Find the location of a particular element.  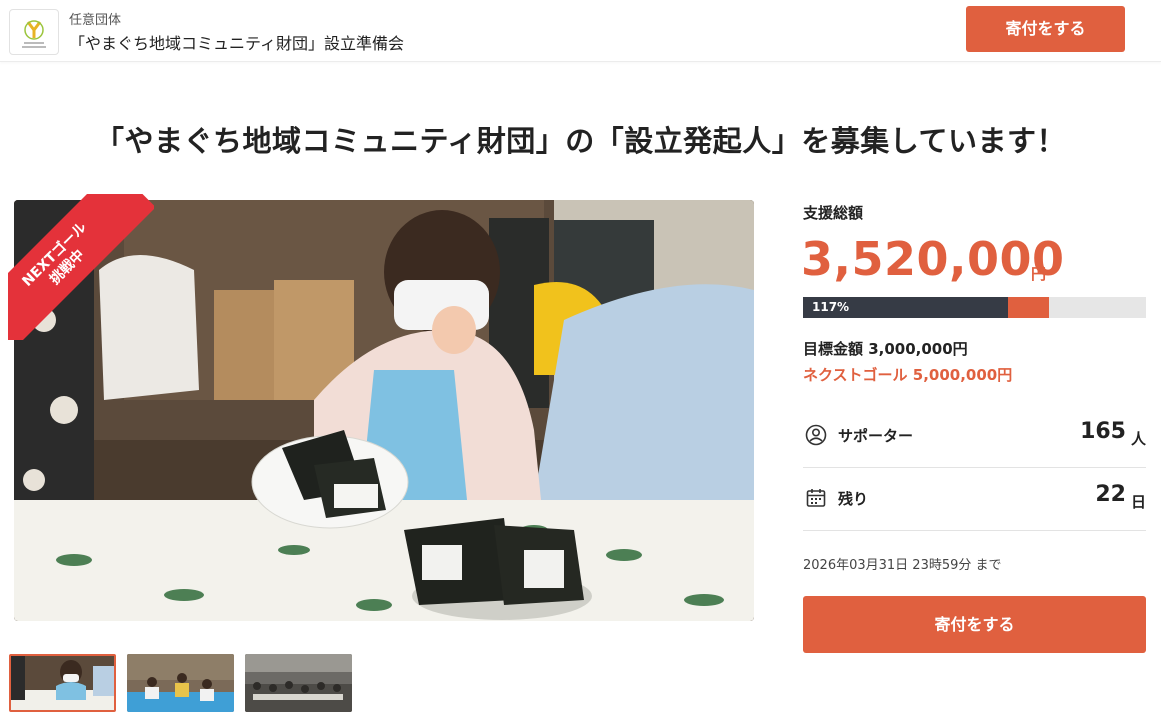

organization-type: 任意団体 is located at coordinates (95, 20).